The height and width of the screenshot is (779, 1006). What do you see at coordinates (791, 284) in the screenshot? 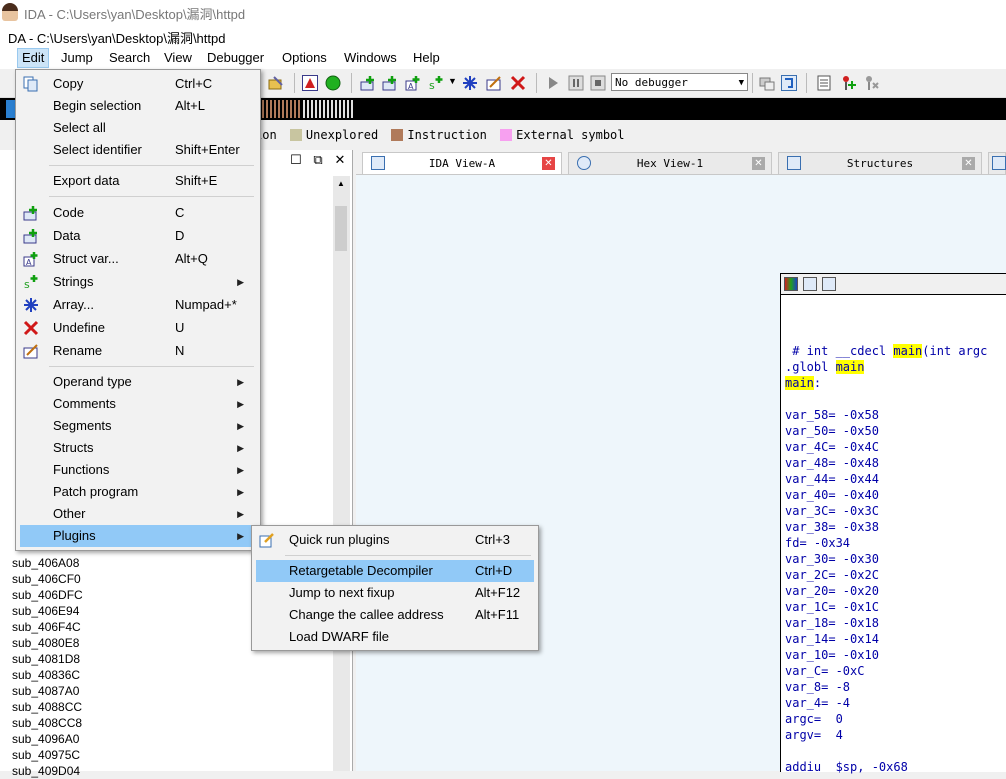
I see `color-icon` at bounding box center [791, 284].